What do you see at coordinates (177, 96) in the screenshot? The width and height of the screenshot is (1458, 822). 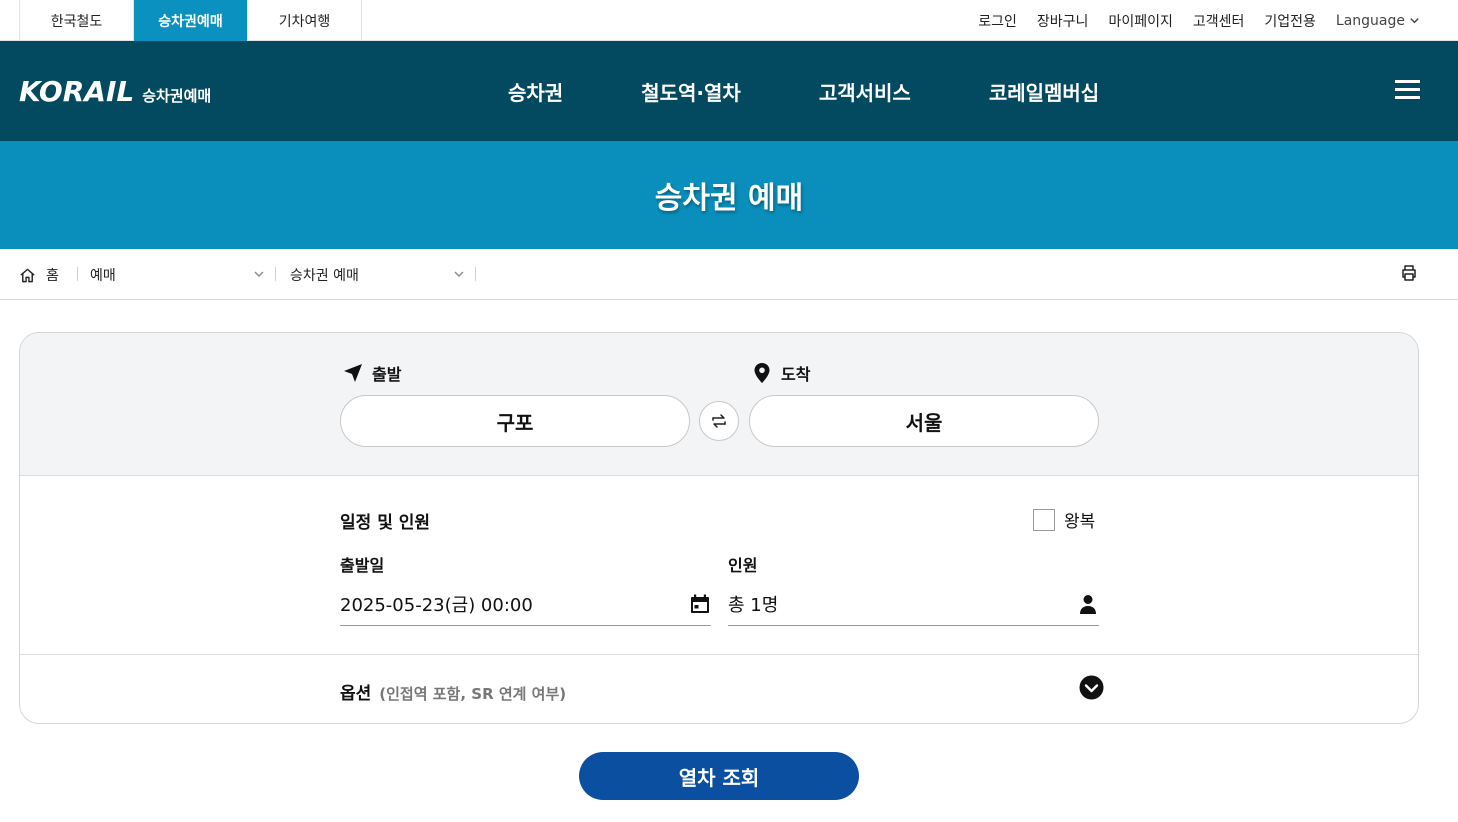 I see `logo-subtitle: 승차권예매` at bounding box center [177, 96].